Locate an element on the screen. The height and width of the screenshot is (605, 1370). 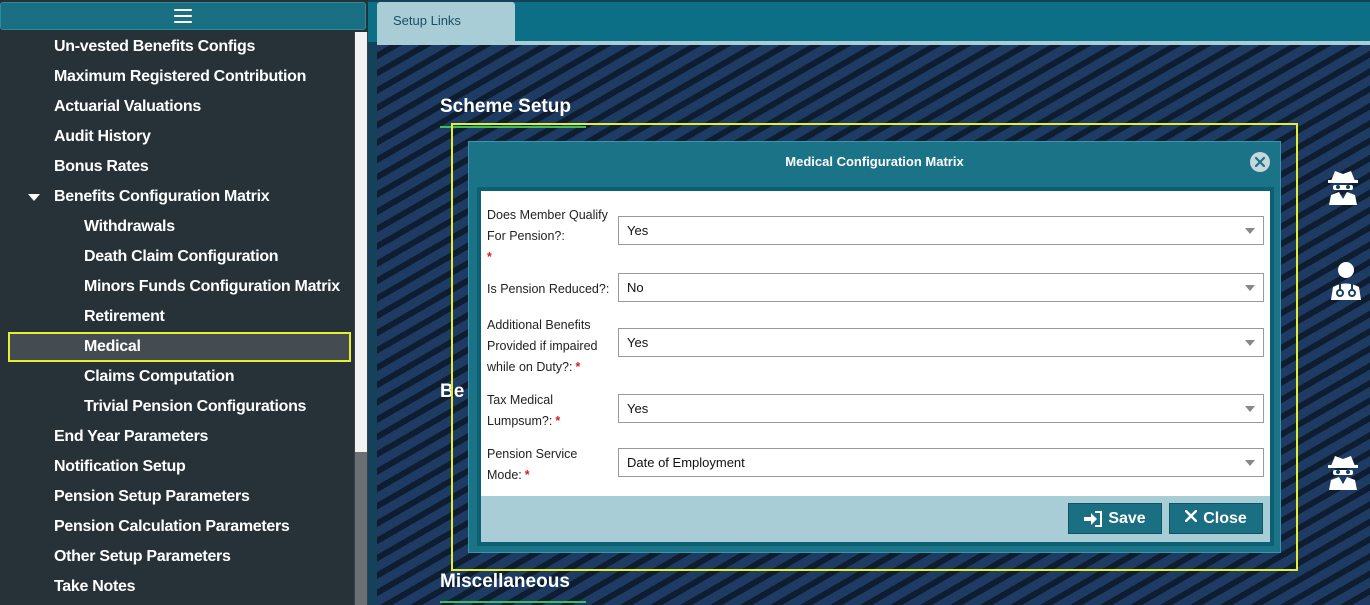
sidebar-item-pension-calculation-parameters: Pension Calculation Parameters is located at coordinates (177, 527).